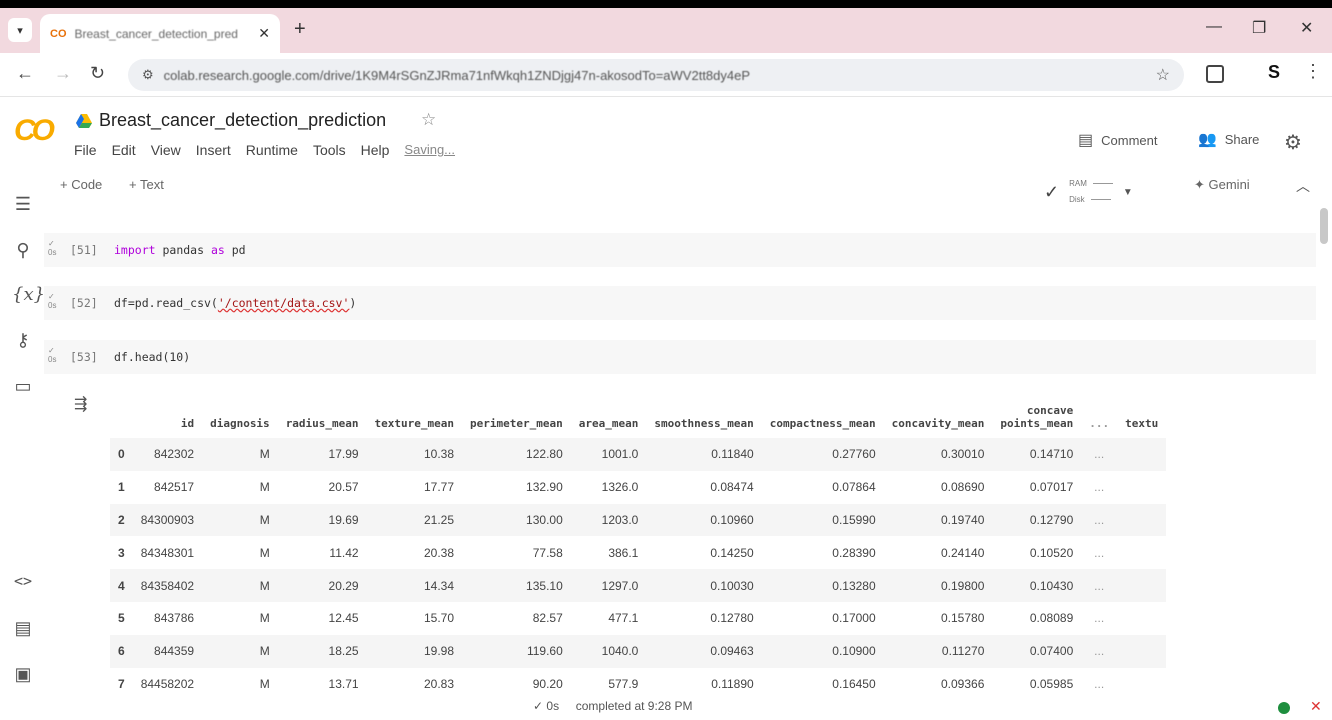 The image size is (1332, 720). Describe the element at coordinates (322, 651) in the screenshot. I see `table-cell: 18.25` at that location.